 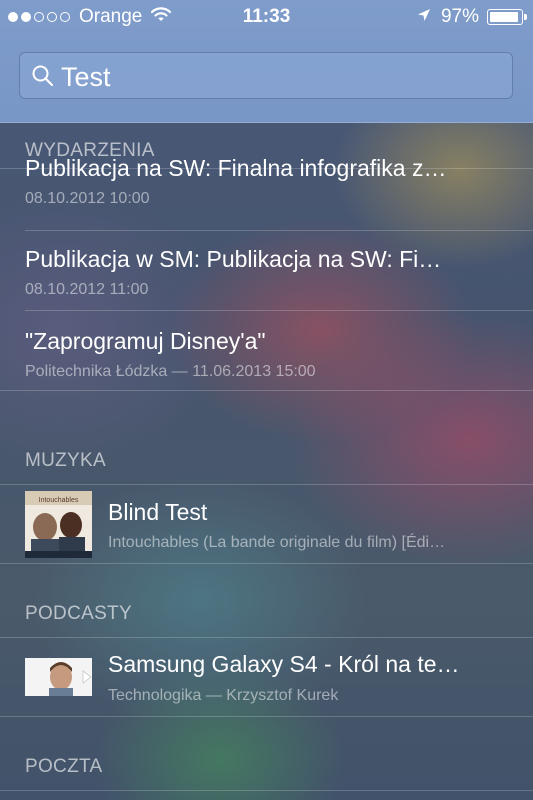 What do you see at coordinates (504, 17) in the screenshot?
I see `battery-fill` at bounding box center [504, 17].